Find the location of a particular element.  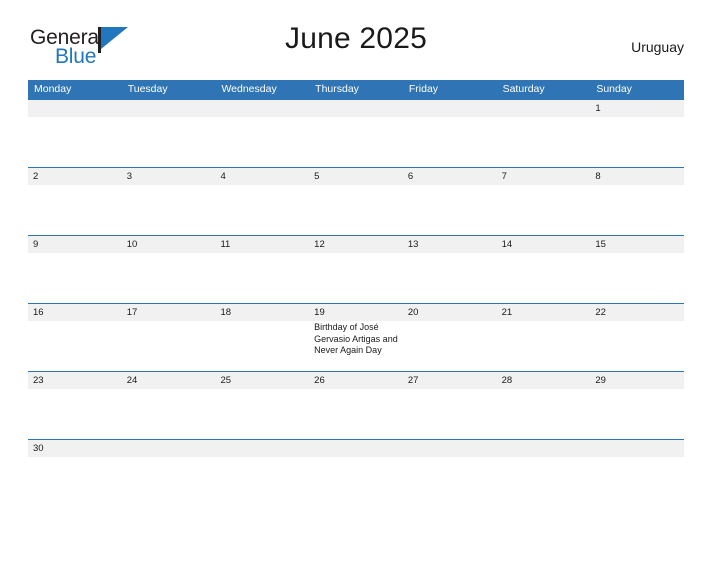

day-header-wednesday: Wednesday is located at coordinates (249, 89).